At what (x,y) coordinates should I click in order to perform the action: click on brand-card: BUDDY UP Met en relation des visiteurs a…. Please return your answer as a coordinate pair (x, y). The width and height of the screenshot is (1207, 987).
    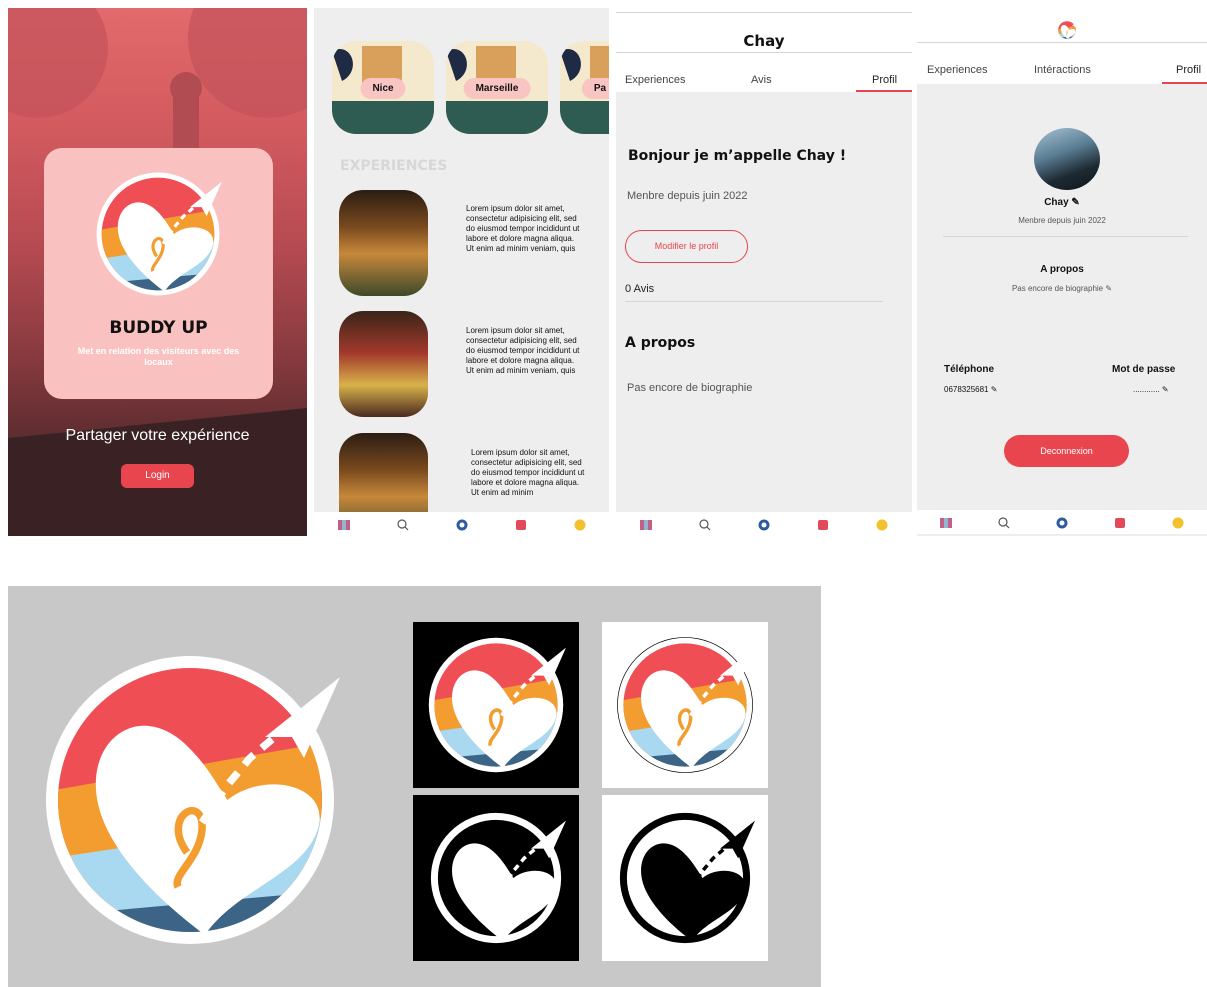
    Looking at the image, I should click on (158, 273).